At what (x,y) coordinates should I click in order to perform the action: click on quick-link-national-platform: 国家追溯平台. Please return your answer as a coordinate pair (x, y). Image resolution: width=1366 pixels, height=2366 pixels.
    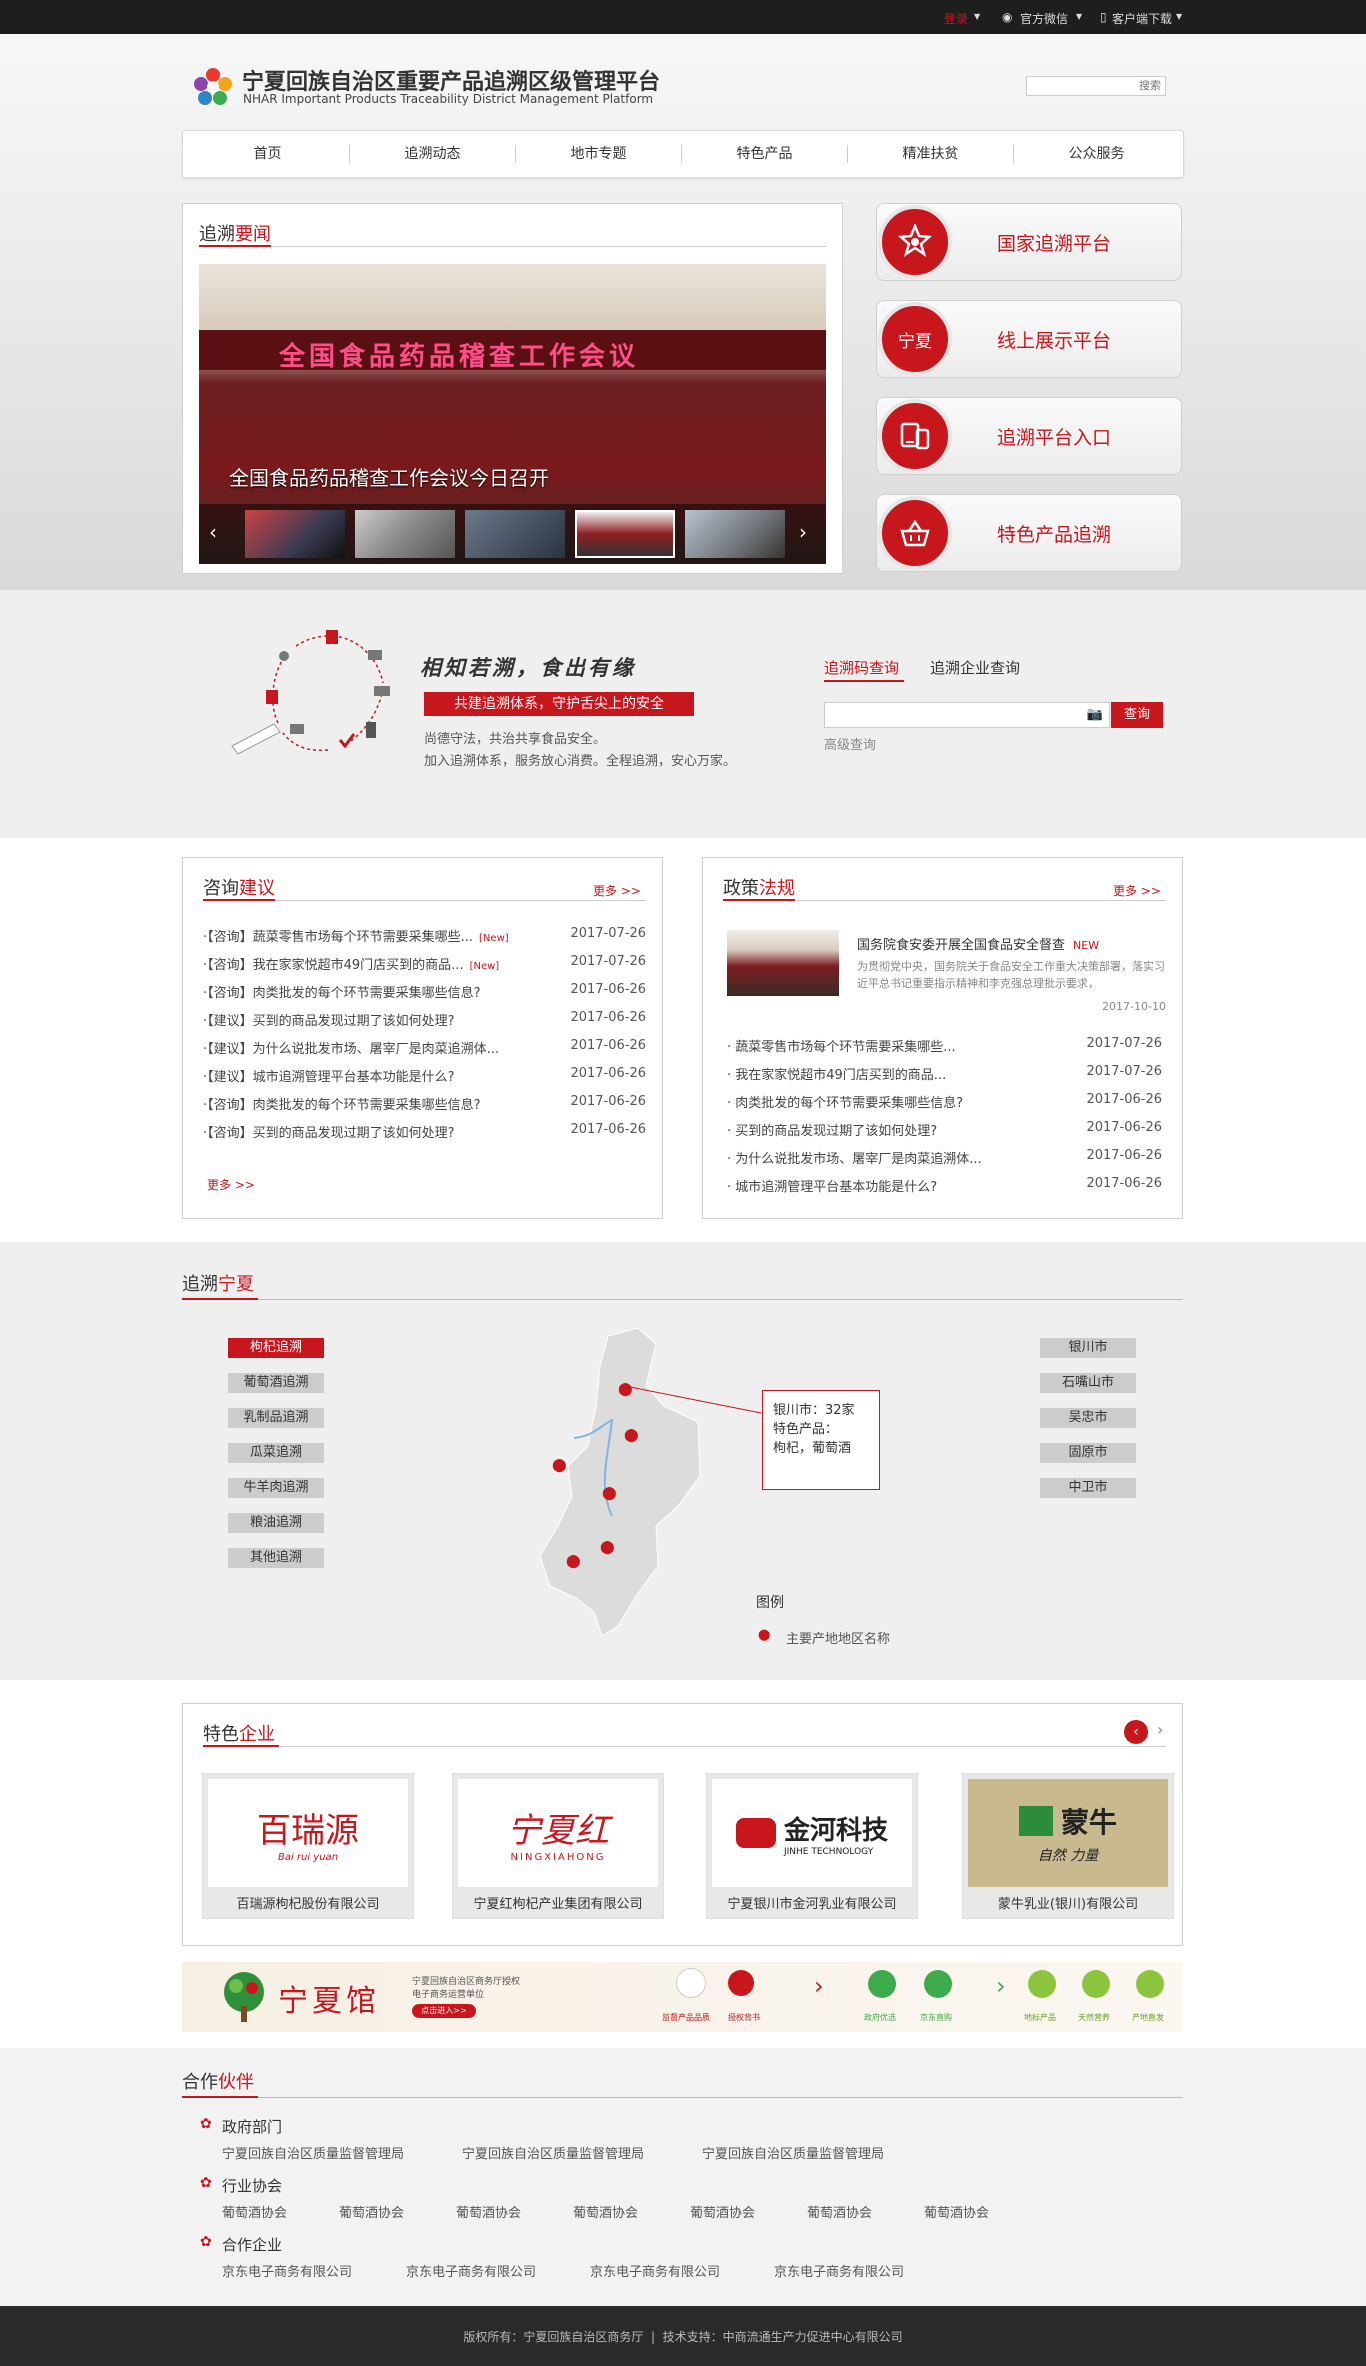
    Looking at the image, I should click on (1029, 242).